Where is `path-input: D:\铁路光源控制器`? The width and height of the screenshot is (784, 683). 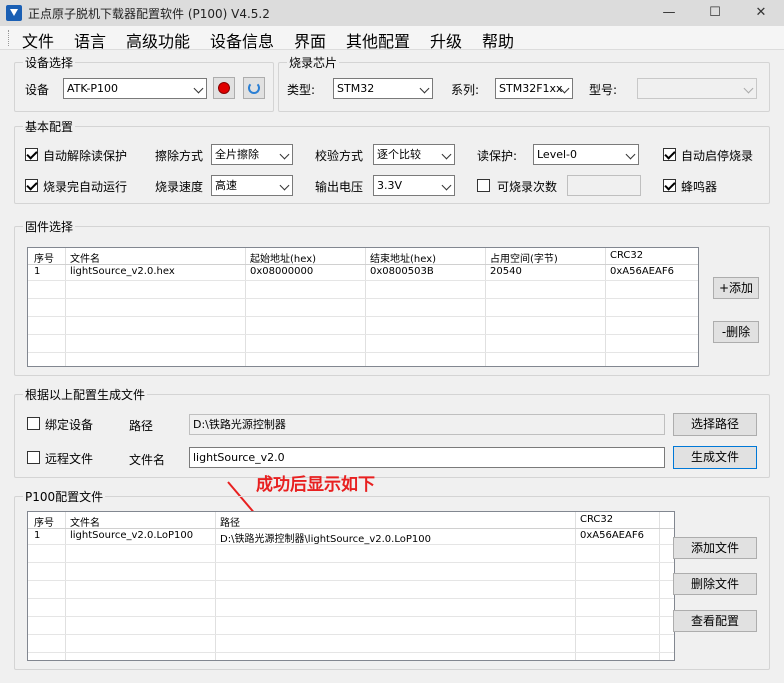
path-input: D:\铁路光源控制器 is located at coordinates (427, 424).